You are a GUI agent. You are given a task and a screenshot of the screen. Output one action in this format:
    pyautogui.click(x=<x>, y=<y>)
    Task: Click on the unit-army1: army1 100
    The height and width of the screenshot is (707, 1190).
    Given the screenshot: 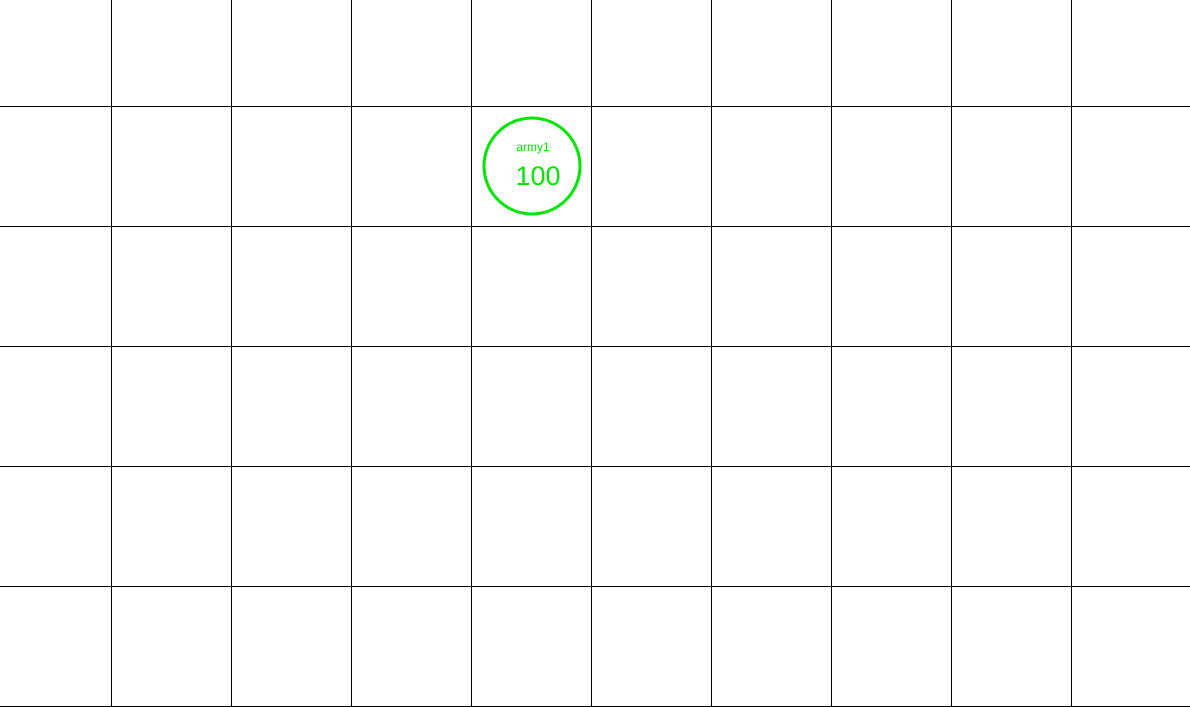 What is the action you would take?
    pyautogui.click(x=532, y=166)
    